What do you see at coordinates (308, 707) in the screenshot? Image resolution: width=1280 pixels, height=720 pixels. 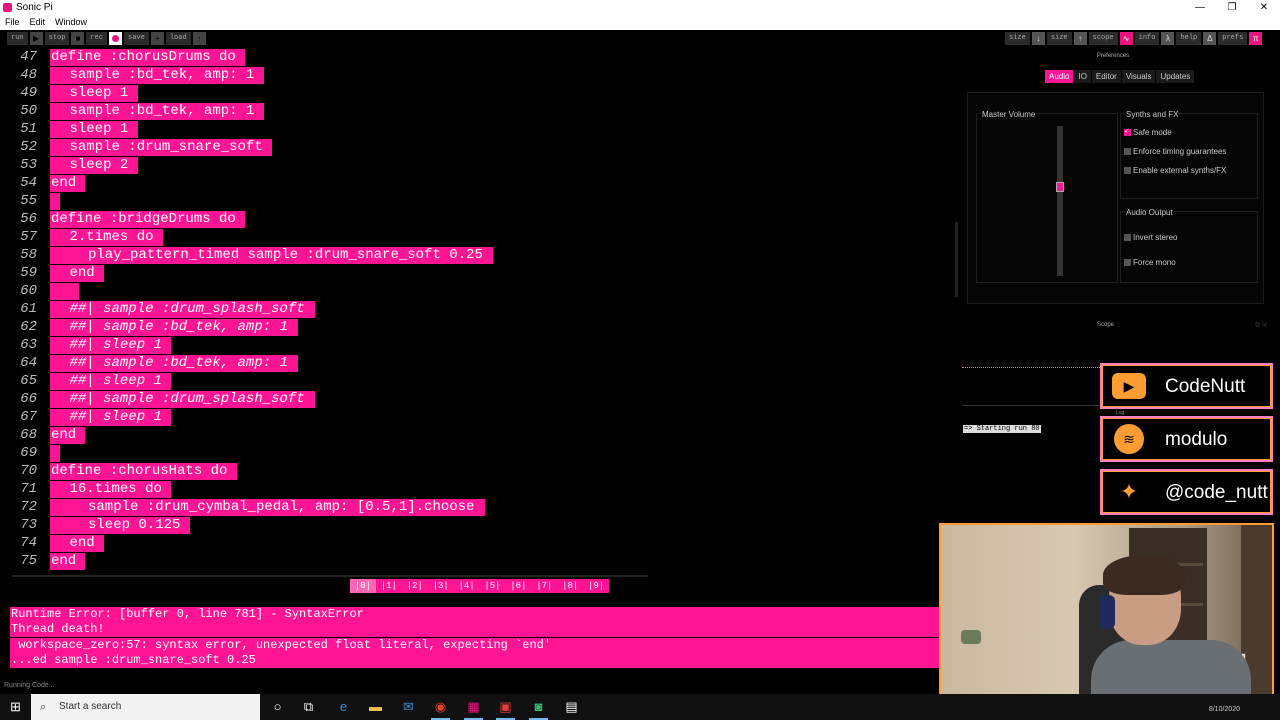 I see `task-view-icon: ⧉` at bounding box center [308, 707].